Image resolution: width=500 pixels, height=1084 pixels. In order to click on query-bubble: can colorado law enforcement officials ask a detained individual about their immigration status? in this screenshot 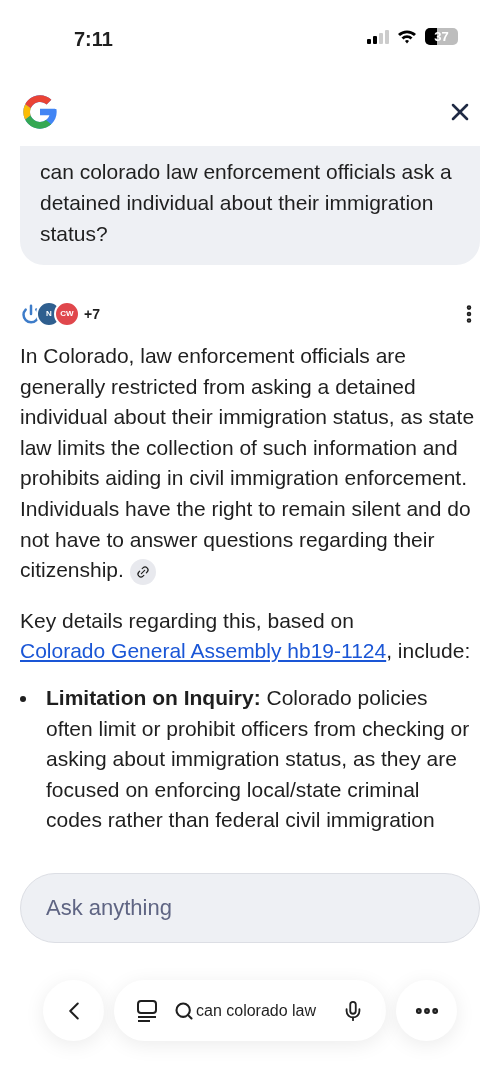, I will do `click(250, 205)`.